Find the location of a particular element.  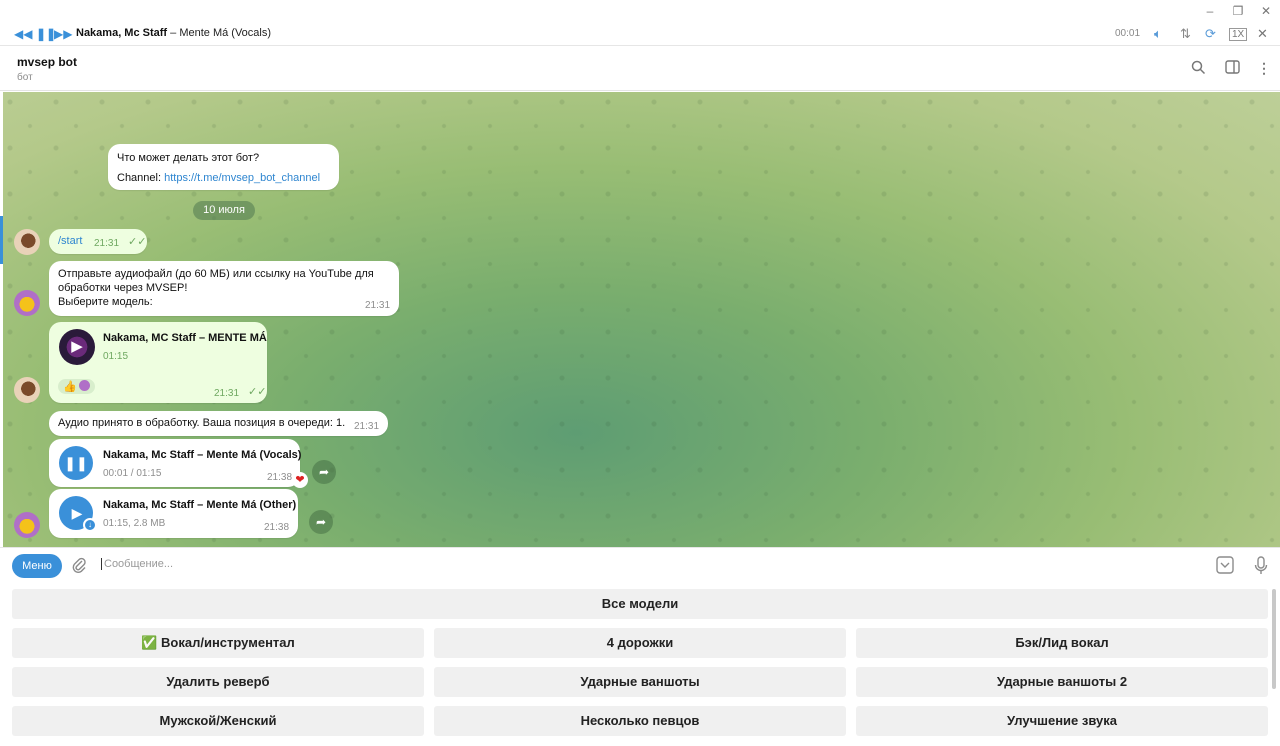

audio-duration: 01:15 is located at coordinates (116, 356).